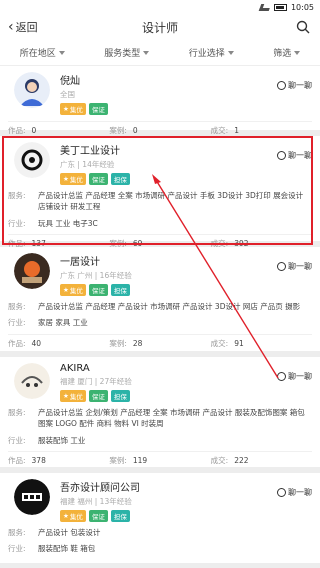  I want to click on designer-name: 美丁工业设计, so click(90, 151).